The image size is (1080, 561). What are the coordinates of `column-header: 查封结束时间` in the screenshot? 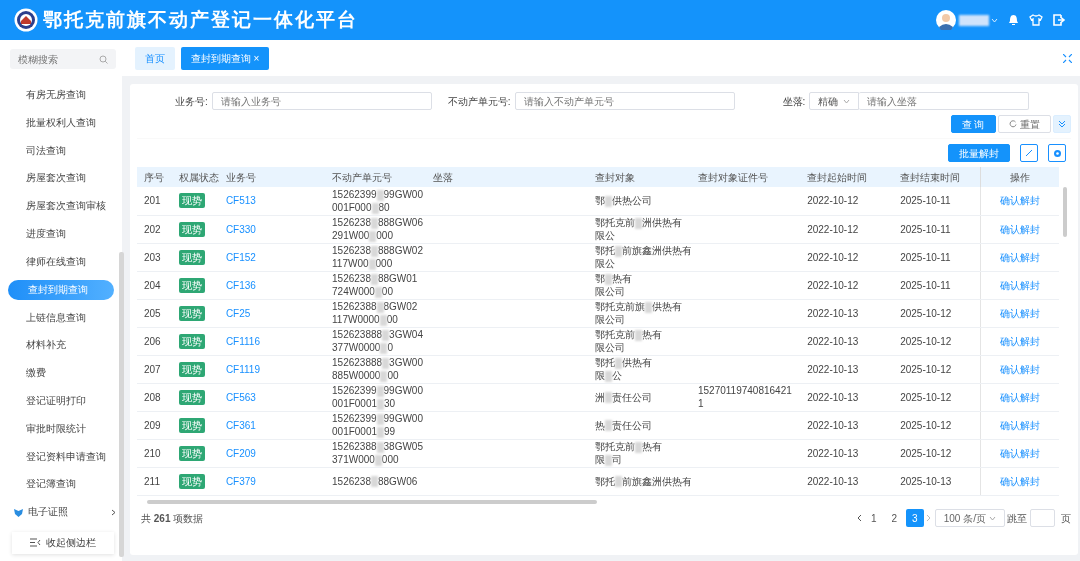 It's located at (937, 177).